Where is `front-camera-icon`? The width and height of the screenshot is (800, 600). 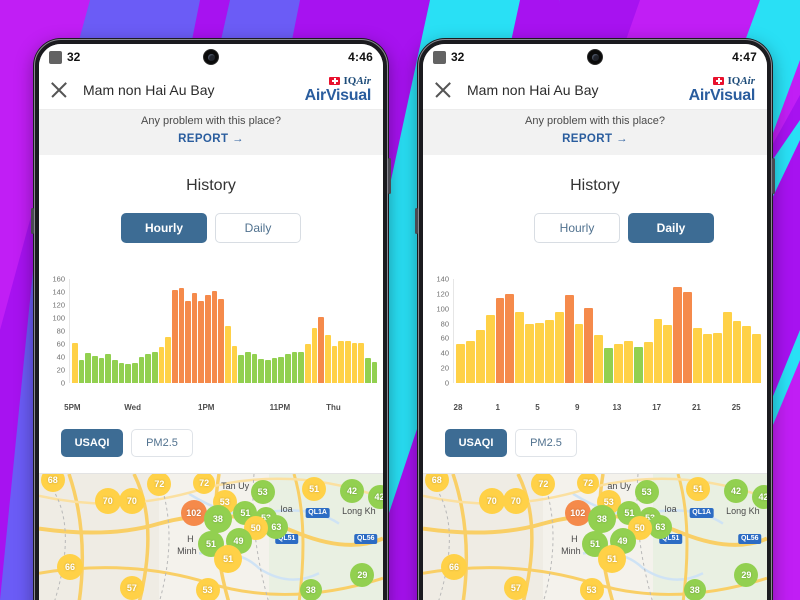
front-camera-icon is located at coordinates (595, 57).